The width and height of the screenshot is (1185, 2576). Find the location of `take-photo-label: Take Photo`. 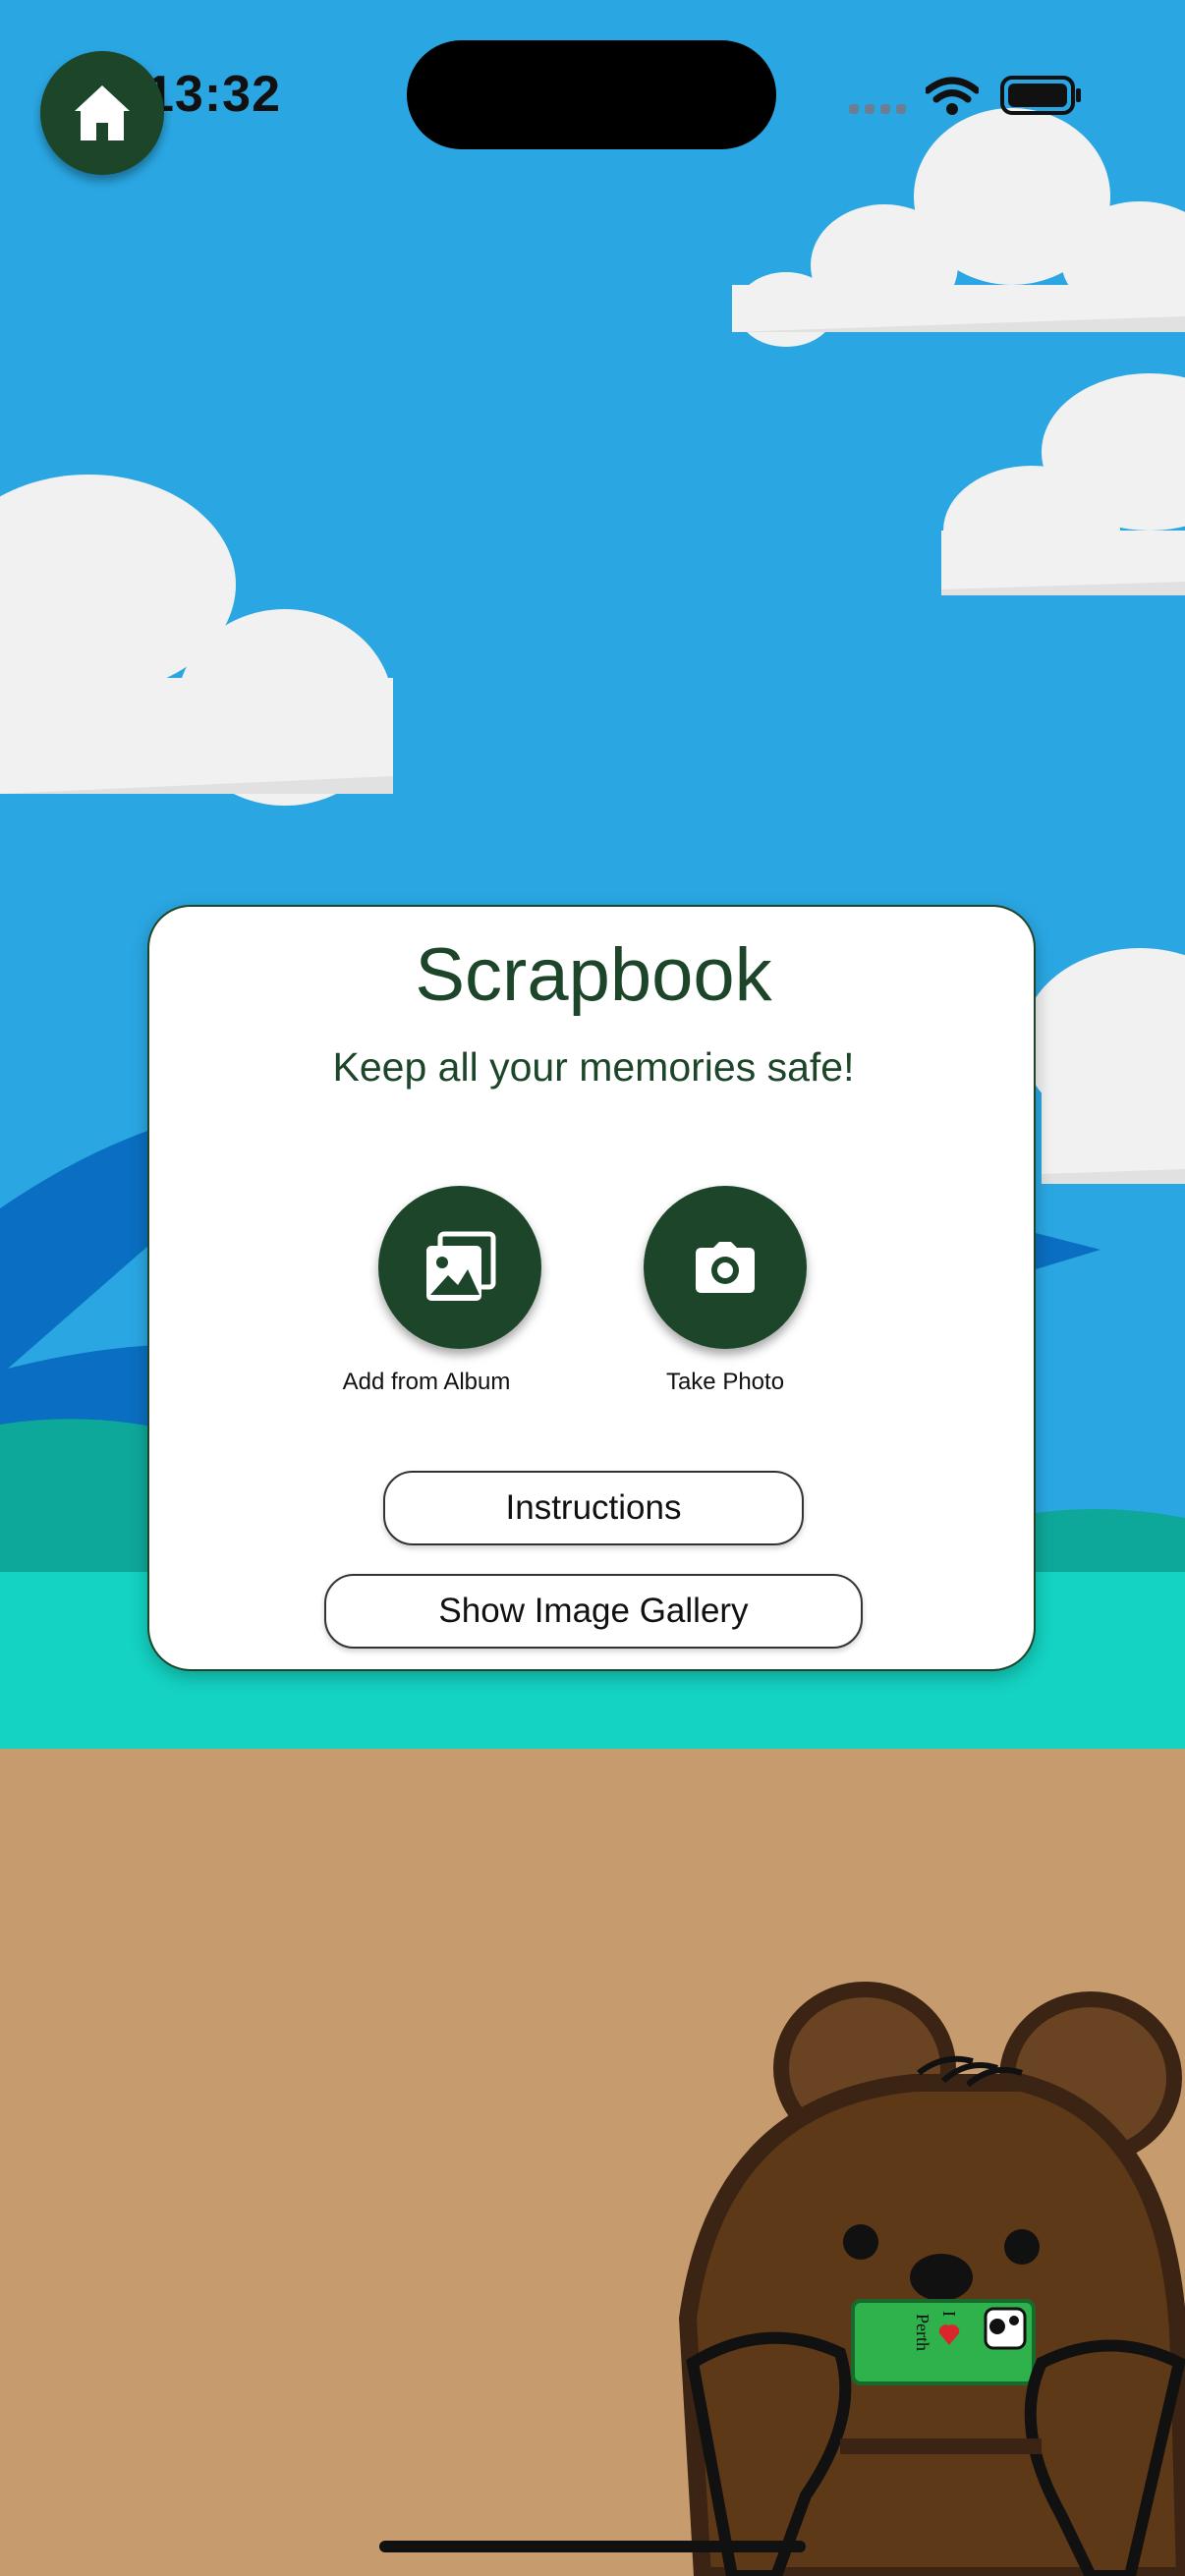

take-photo-label: Take Photo is located at coordinates (725, 1382).